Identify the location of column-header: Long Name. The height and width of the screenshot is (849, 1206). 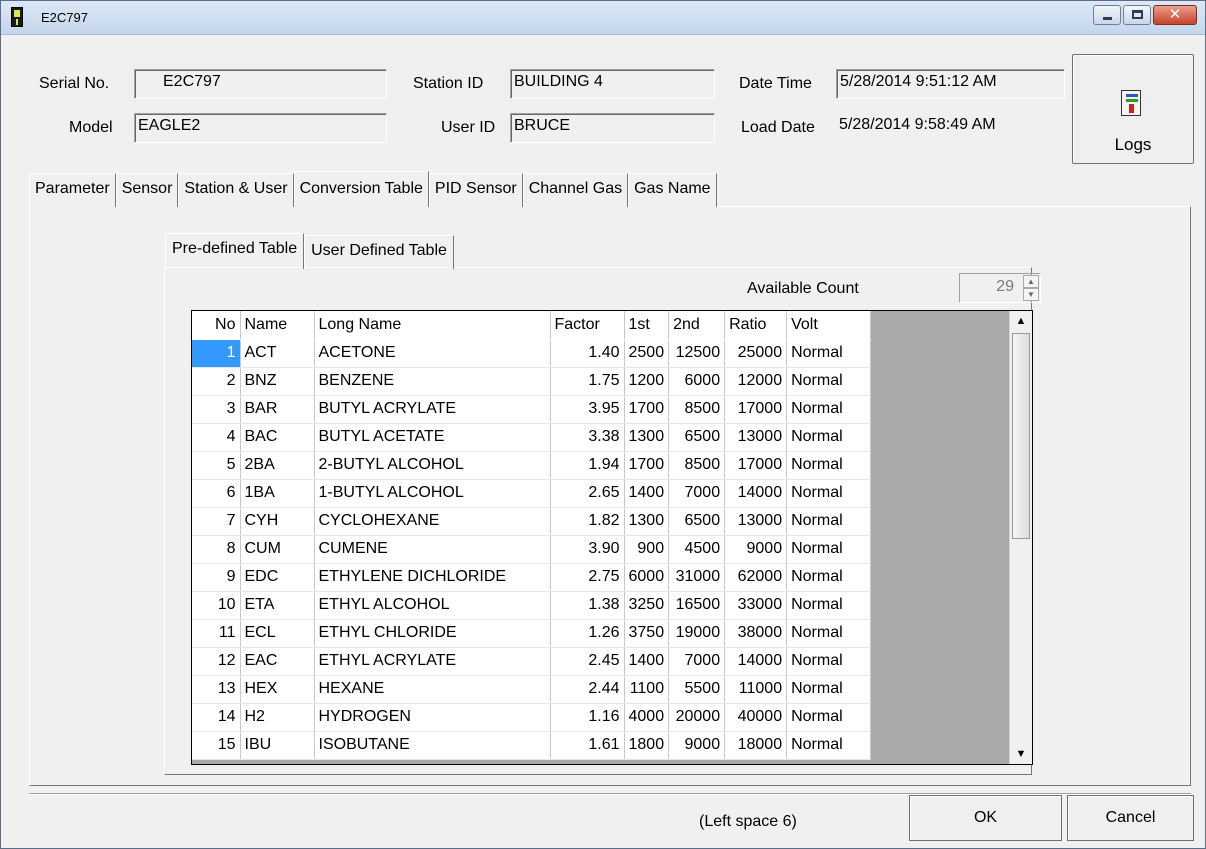
(432, 325).